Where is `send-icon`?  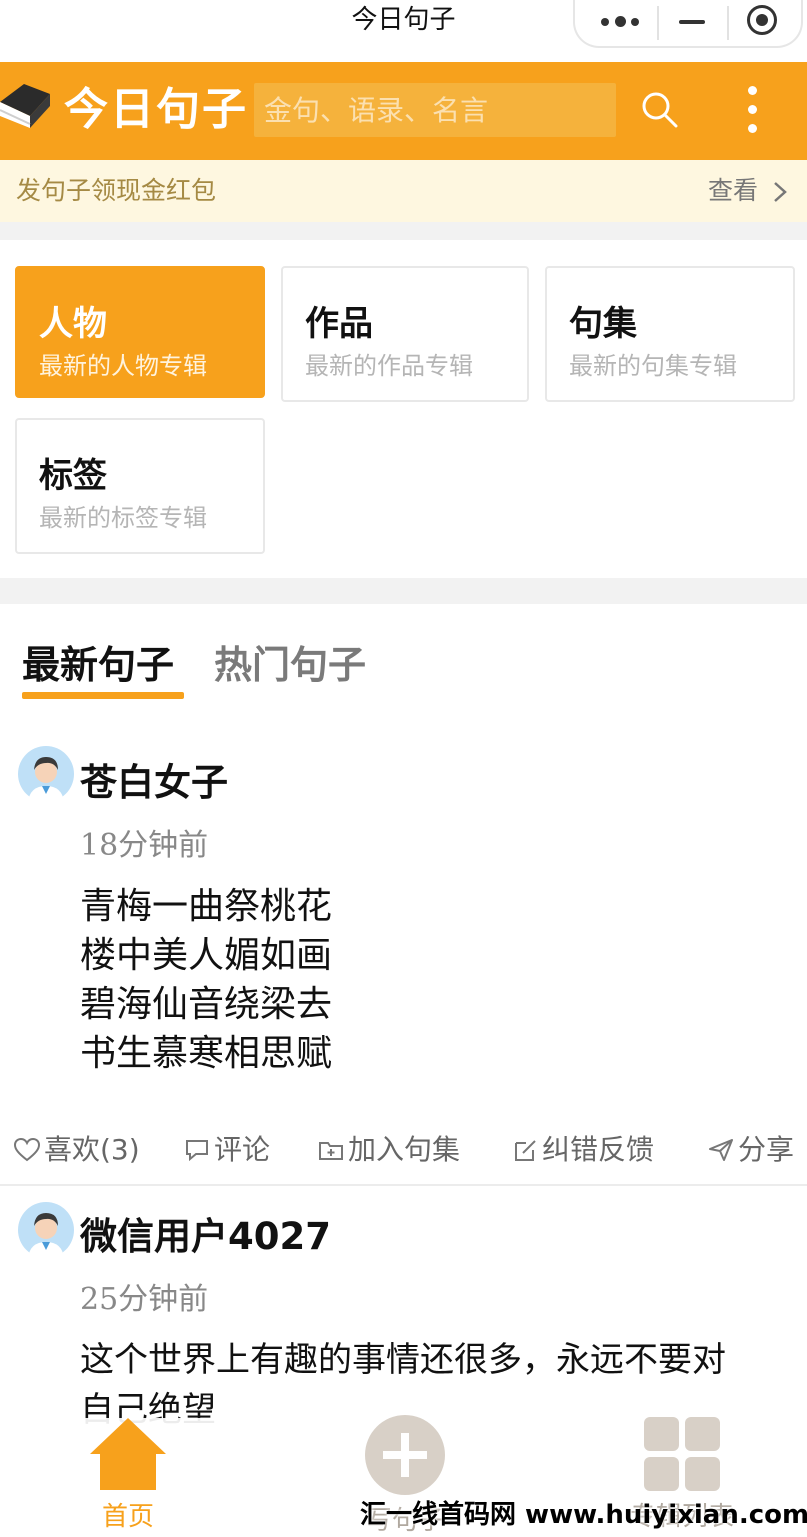
send-icon is located at coordinates (721, 1150).